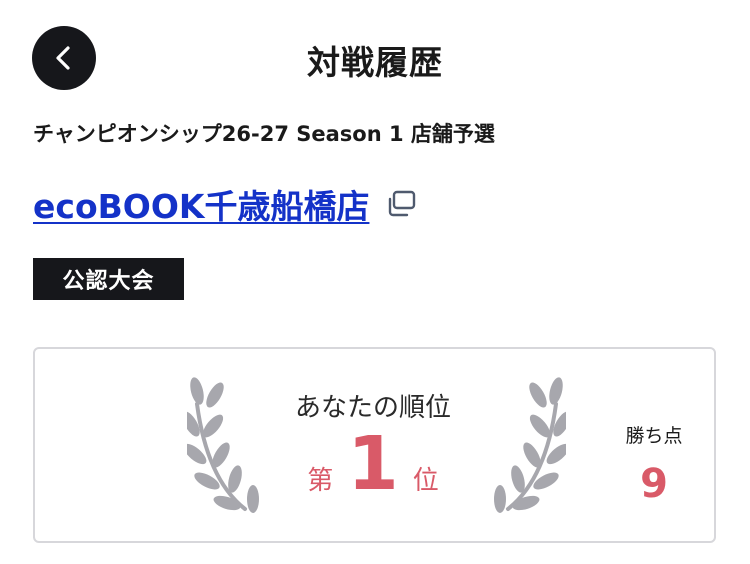 The height and width of the screenshot is (564, 750). I want to click on rank-value: 1, so click(373, 464).